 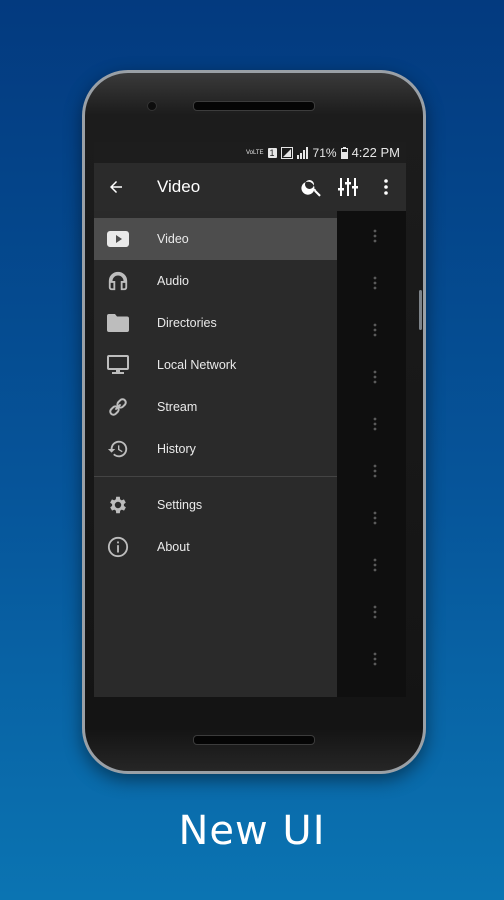 I want to click on more-vert-icon, so click(x=386, y=187).